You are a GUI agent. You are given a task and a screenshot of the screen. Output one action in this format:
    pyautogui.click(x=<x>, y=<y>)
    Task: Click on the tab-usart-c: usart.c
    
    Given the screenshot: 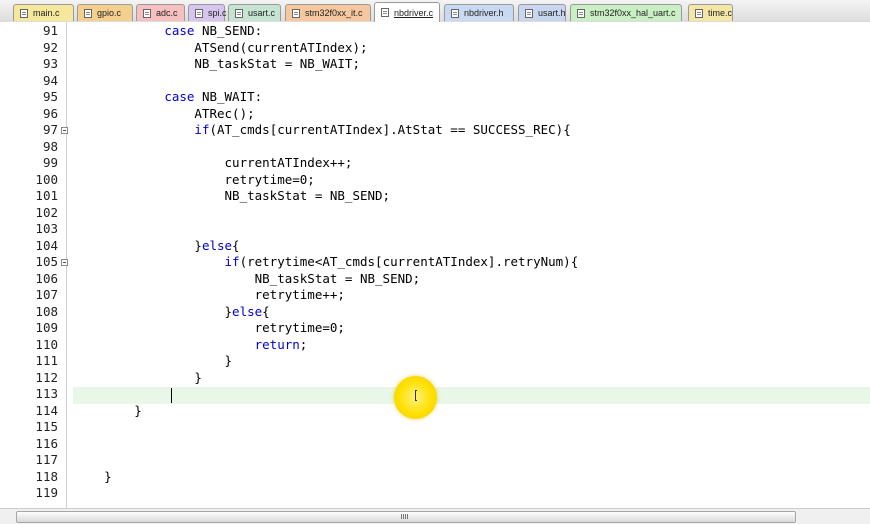 What is the action you would take?
    pyautogui.click(x=254, y=12)
    